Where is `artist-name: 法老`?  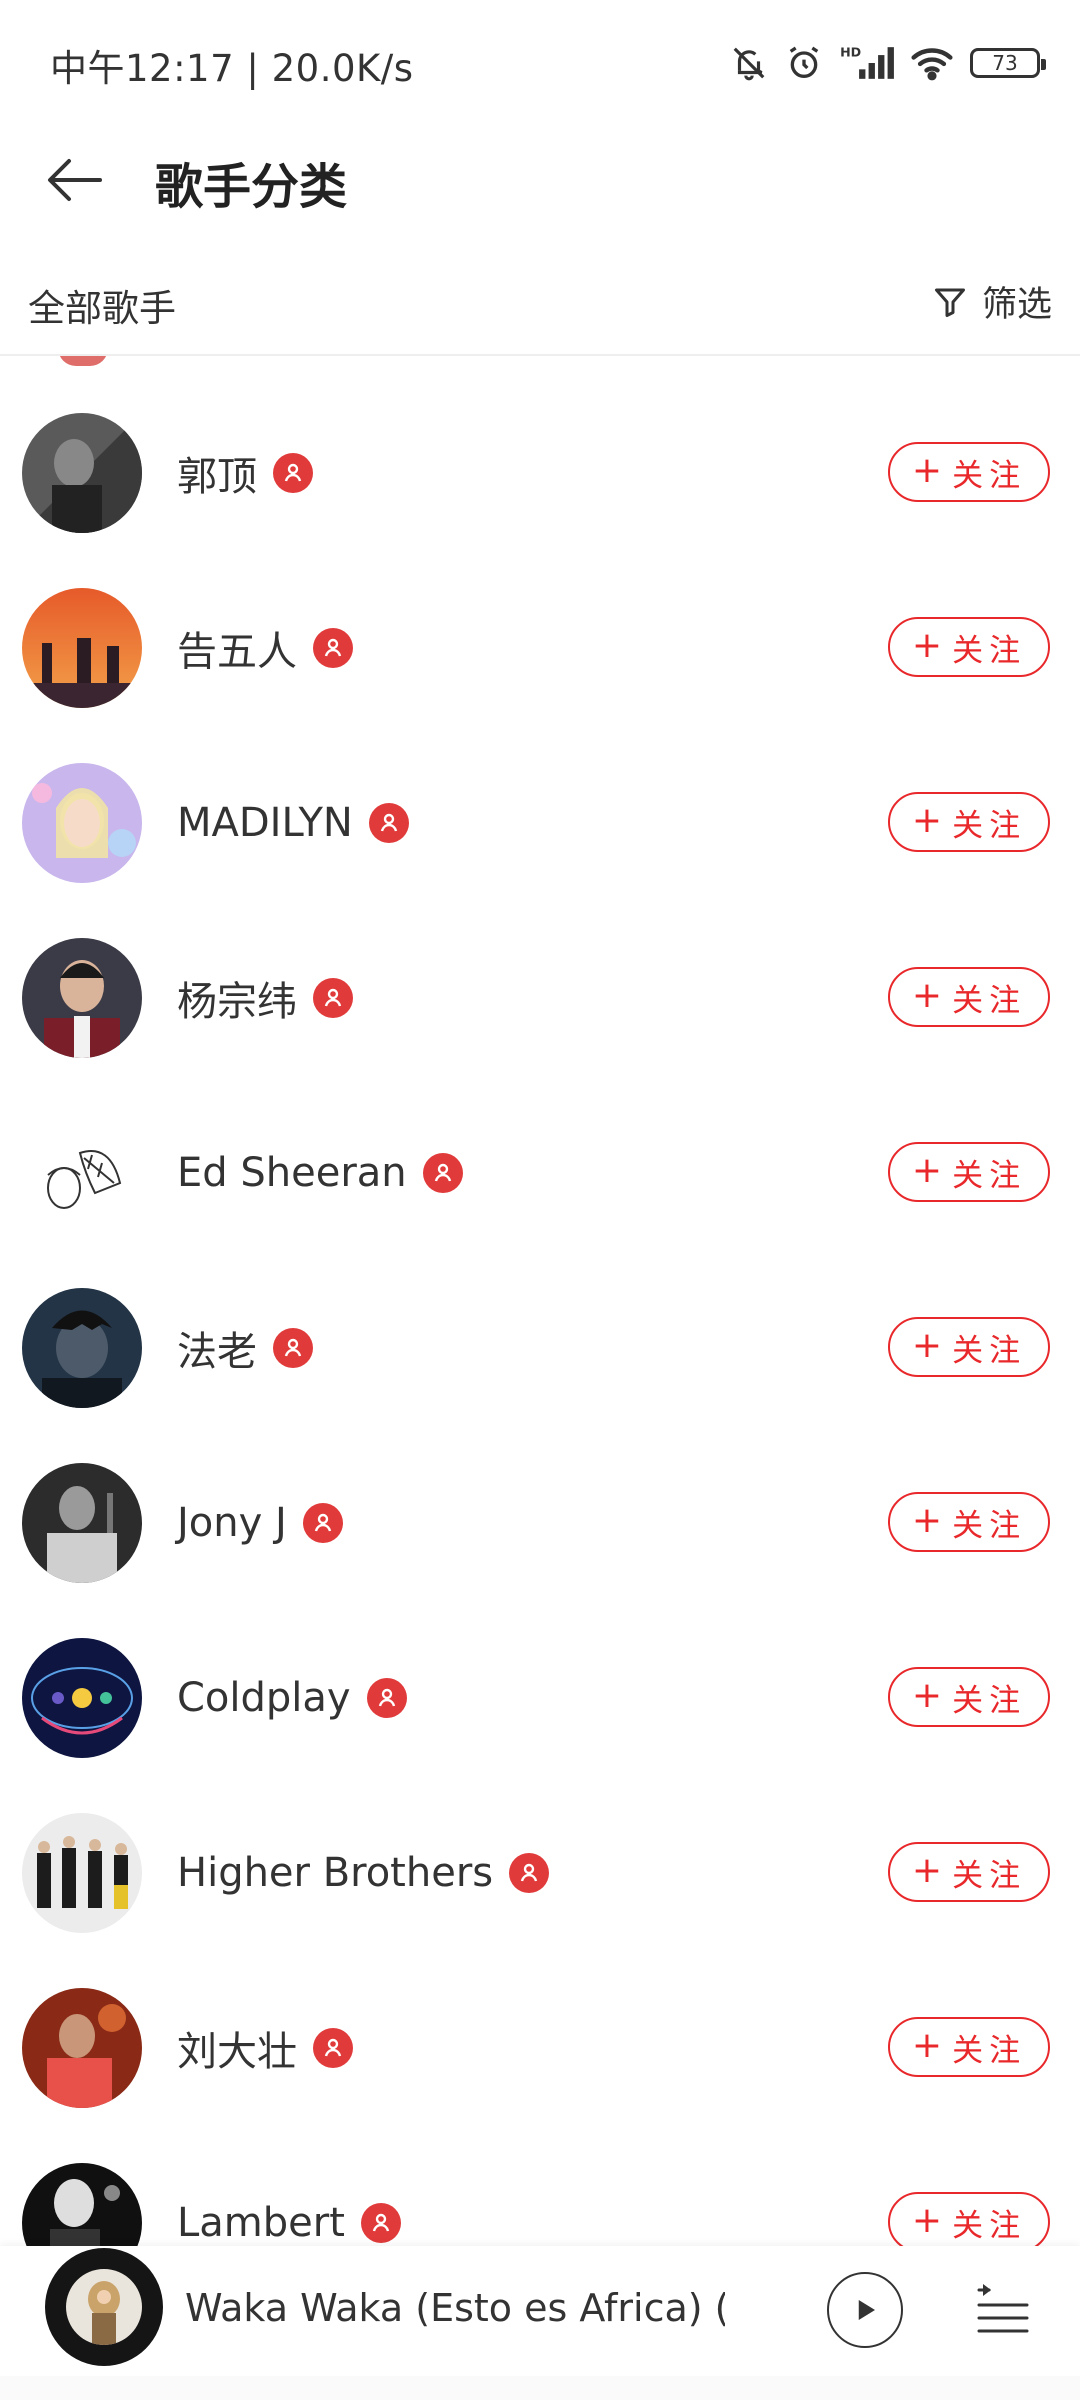
artist-name: 法老 is located at coordinates (217, 1348).